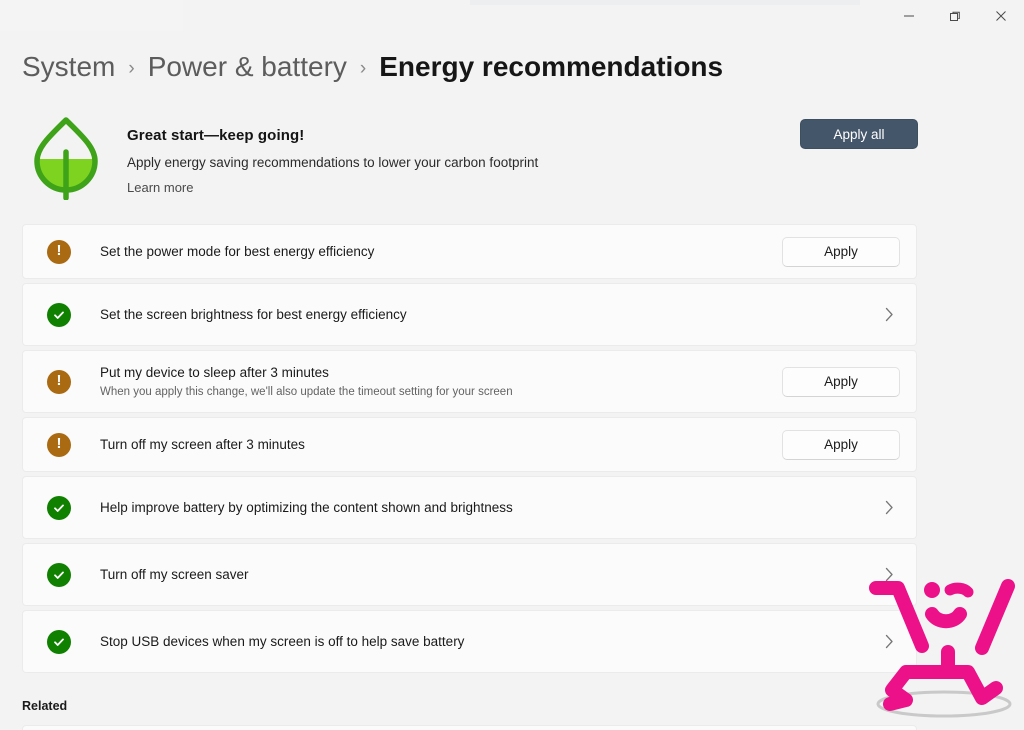 The width and height of the screenshot is (1024, 730). I want to click on recommendation-title: Turn off my screen saver, so click(174, 574).